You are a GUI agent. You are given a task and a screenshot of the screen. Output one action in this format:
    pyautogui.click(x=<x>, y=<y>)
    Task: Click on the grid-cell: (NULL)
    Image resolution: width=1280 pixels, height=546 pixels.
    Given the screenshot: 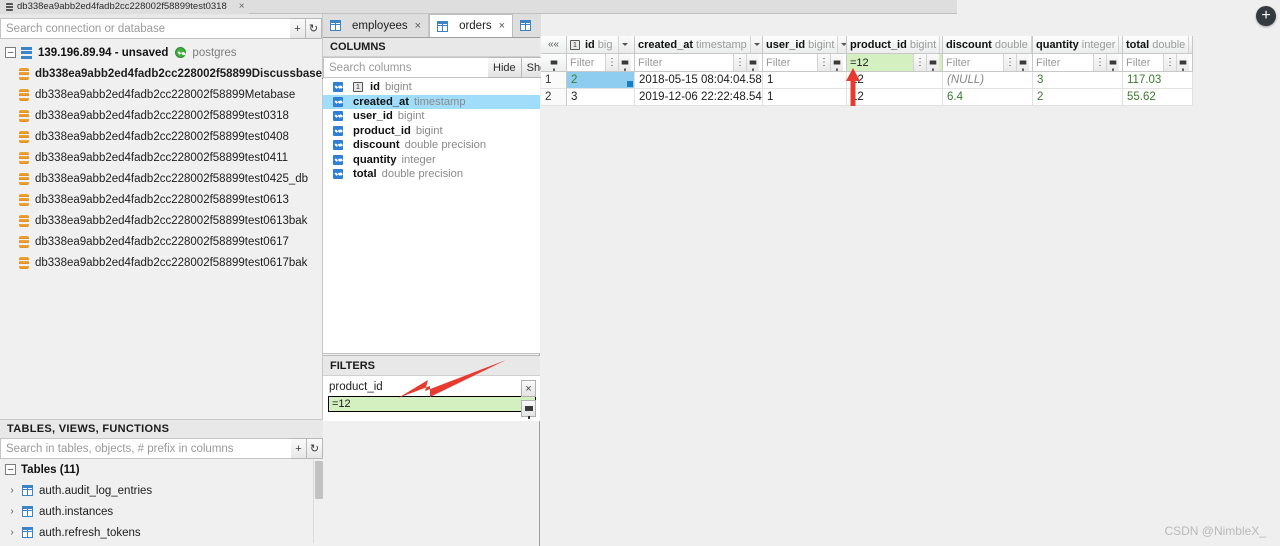 What is the action you would take?
    pyautogui.click(x=988, y=80)
    